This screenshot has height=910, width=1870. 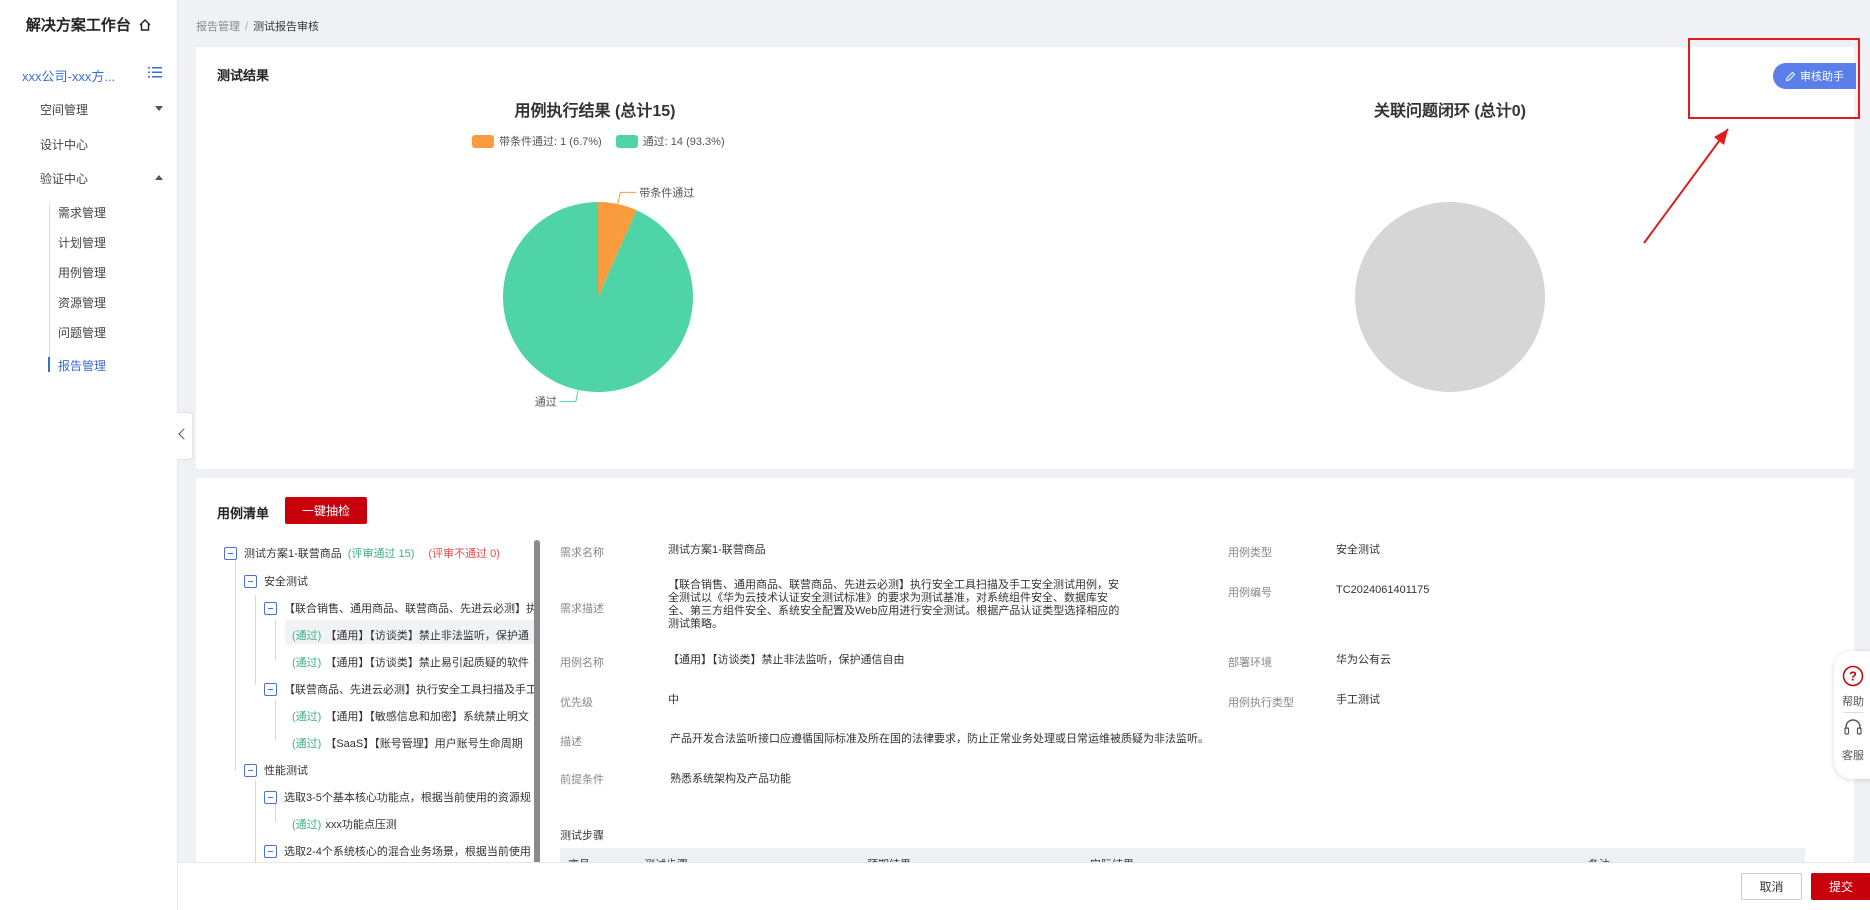 What do you see at coordinates (888, 598) in the screenshot?
I see `req-desc-line-2: 全测试以《华为云技术认证安全测试标准》的要求为测试基准，对系统组件安全、数据库安` at bounding box center [888, 598].